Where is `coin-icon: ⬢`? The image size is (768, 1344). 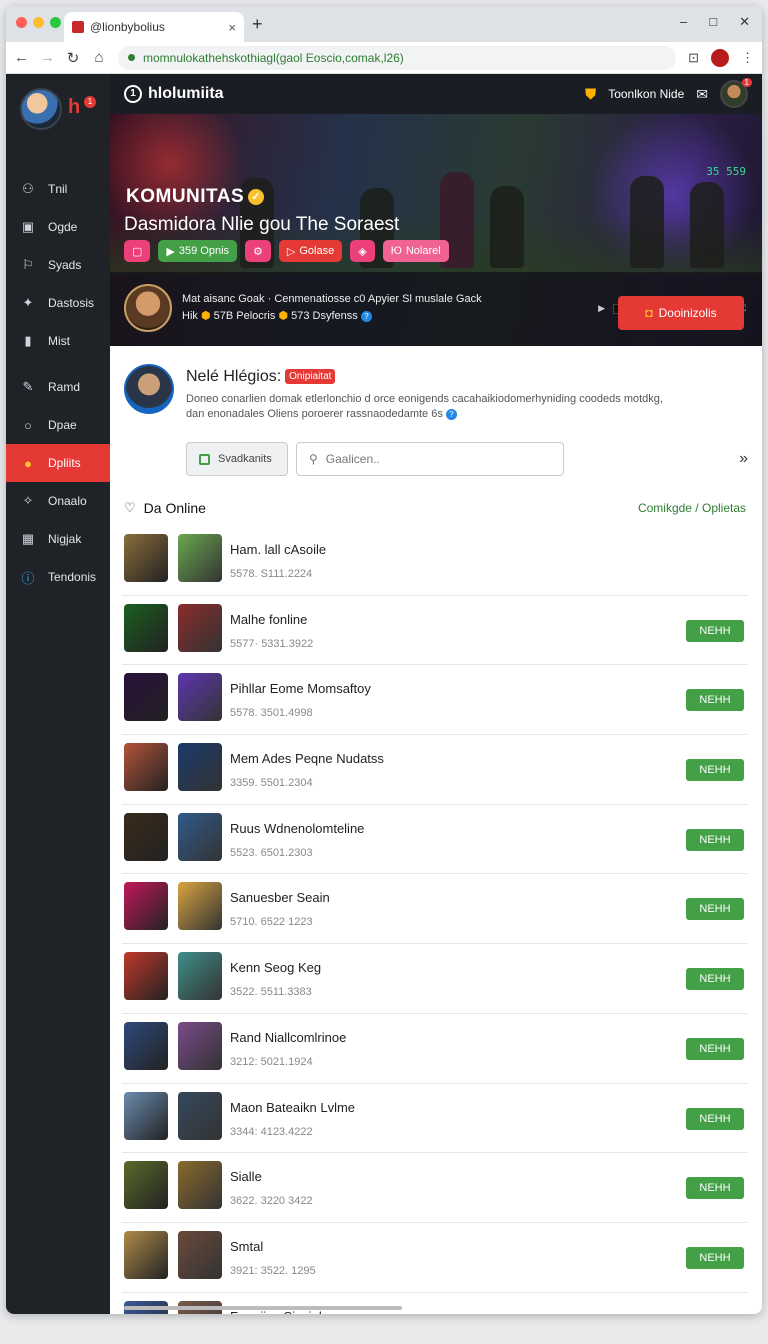 coin-icon: ⬢ is located at coordinates (205, 316).